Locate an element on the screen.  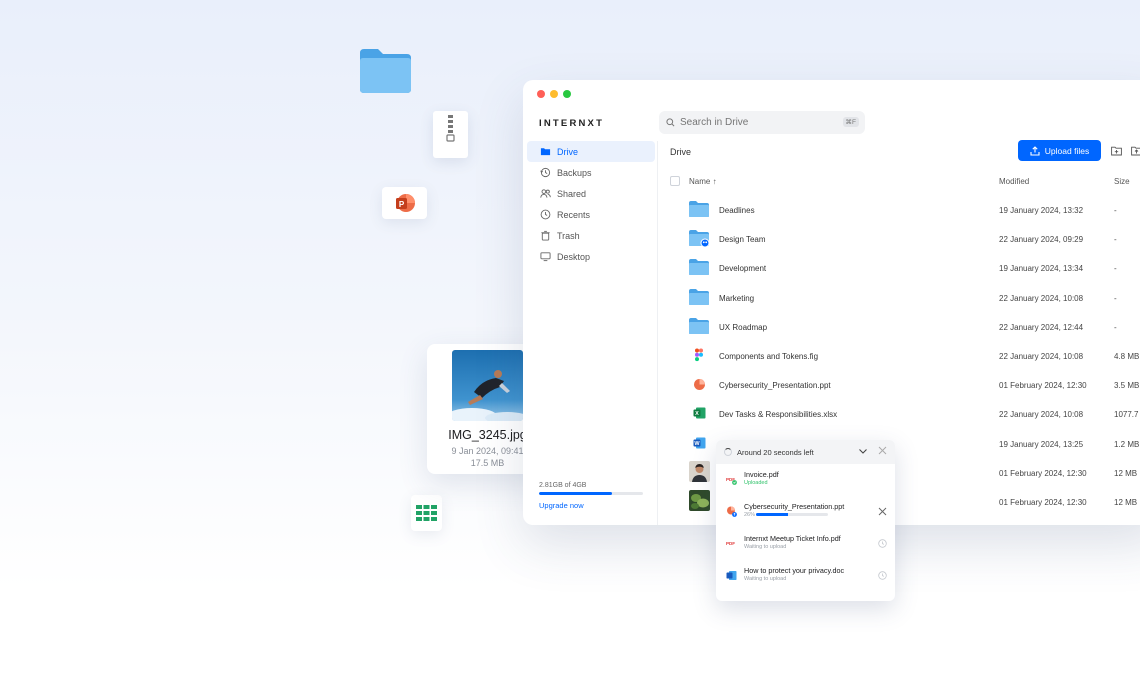
table-row: Development 19 January 2024, 13:34 - is located at coordinates (905, 267).